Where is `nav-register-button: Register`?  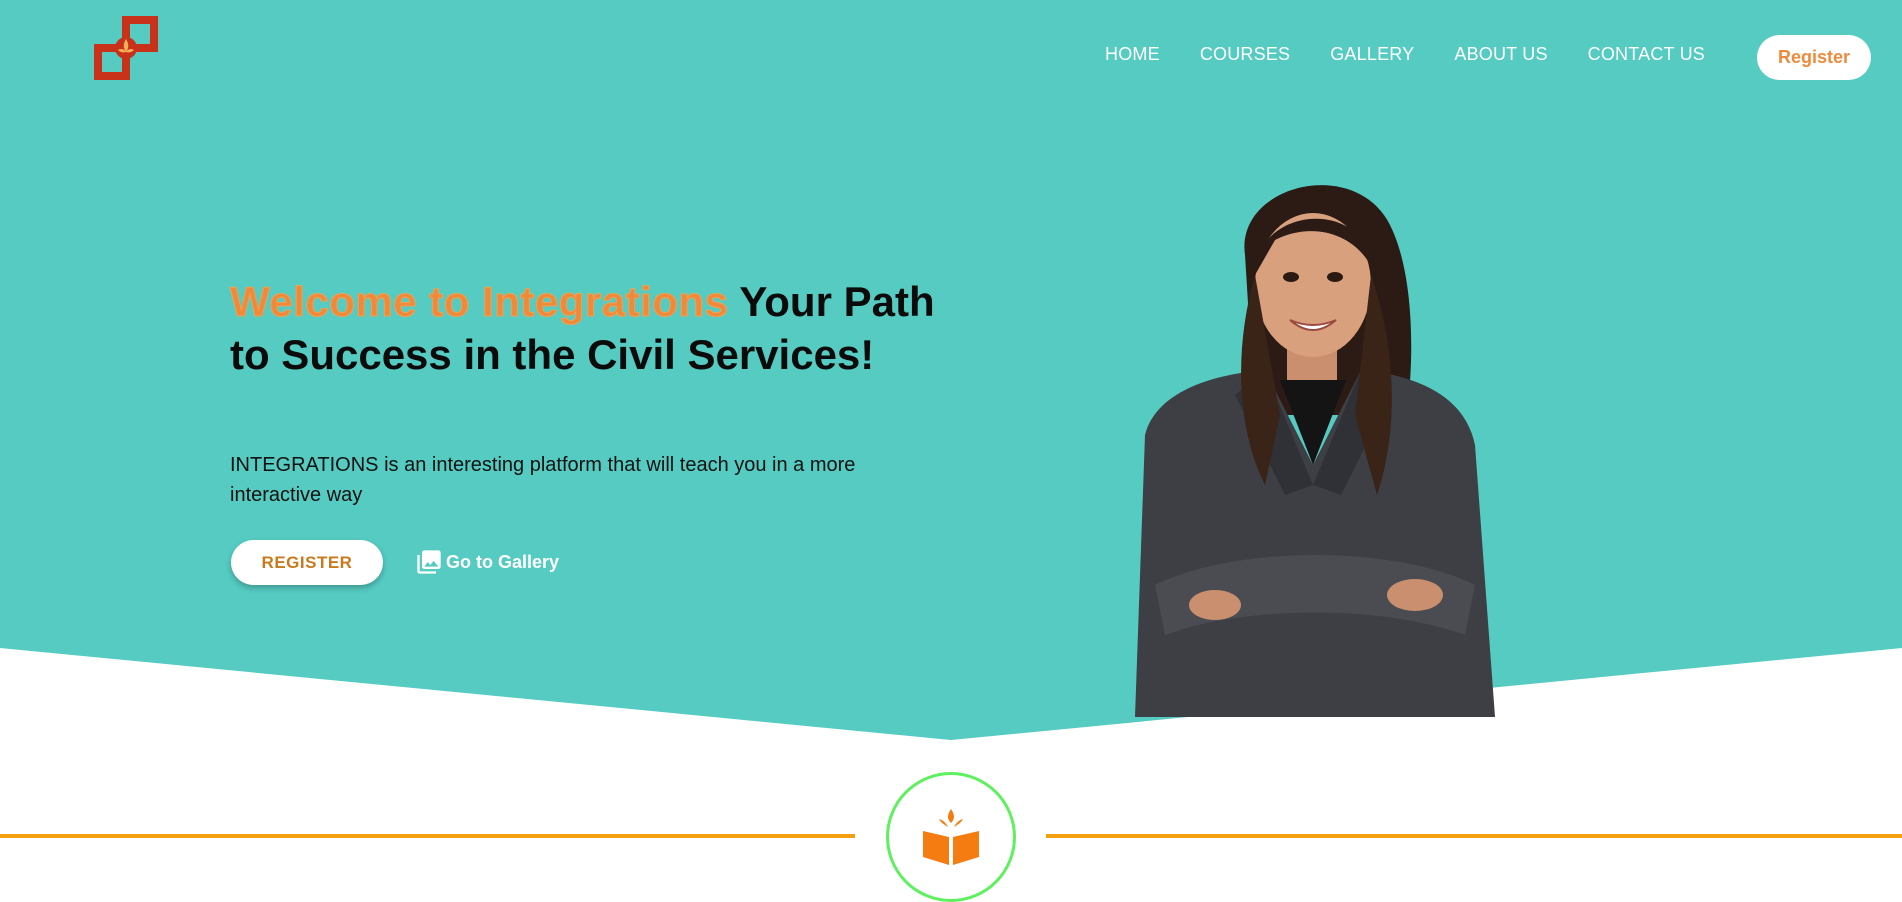
nav-register-button: Register is located at coordinates (1814, 57).